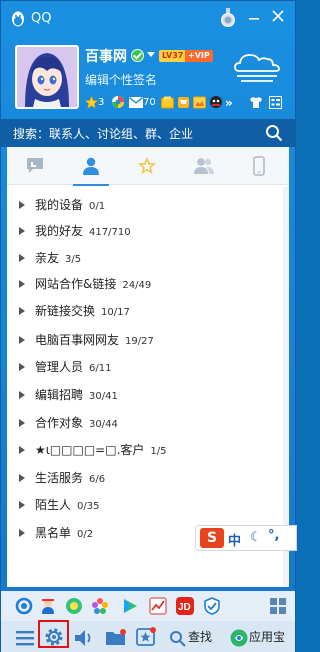 This screenshot has height=652, width=320. What do you see at coordinates (77, 340) in the screenshot?
I see `group-name: 电脑百事网网友` at bounding box center [77, 340].